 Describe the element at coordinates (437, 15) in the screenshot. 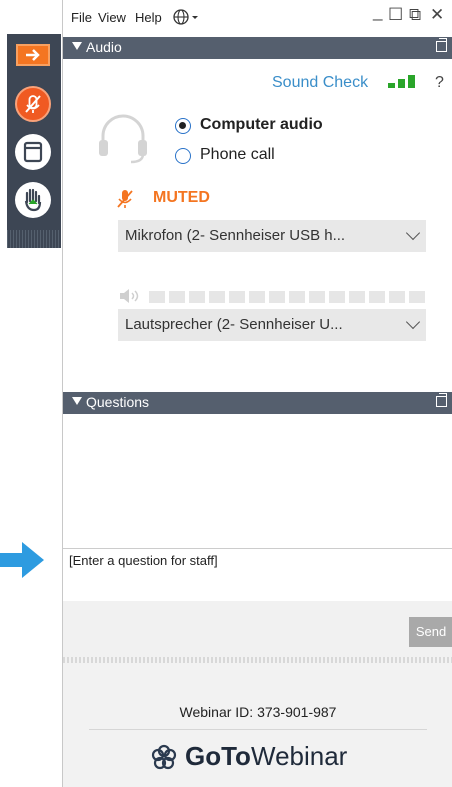

I see `close-button: ✕` at that location.